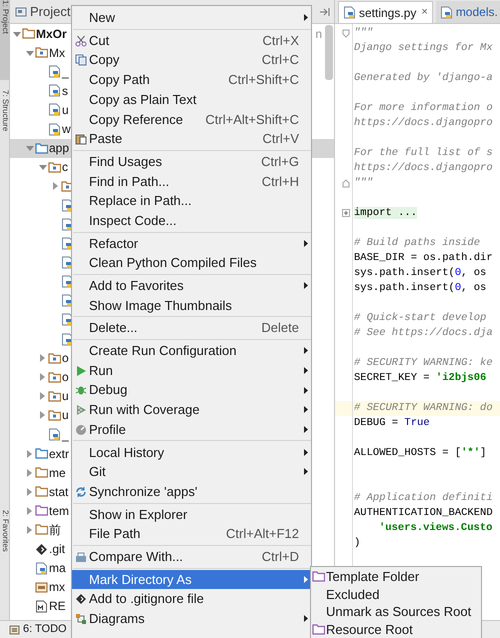  What do you see at coordinates (191, 182) in the screenshot?
I see `menu-item: Find in Path... Ctrl+H` at bounding box center [191, 182].